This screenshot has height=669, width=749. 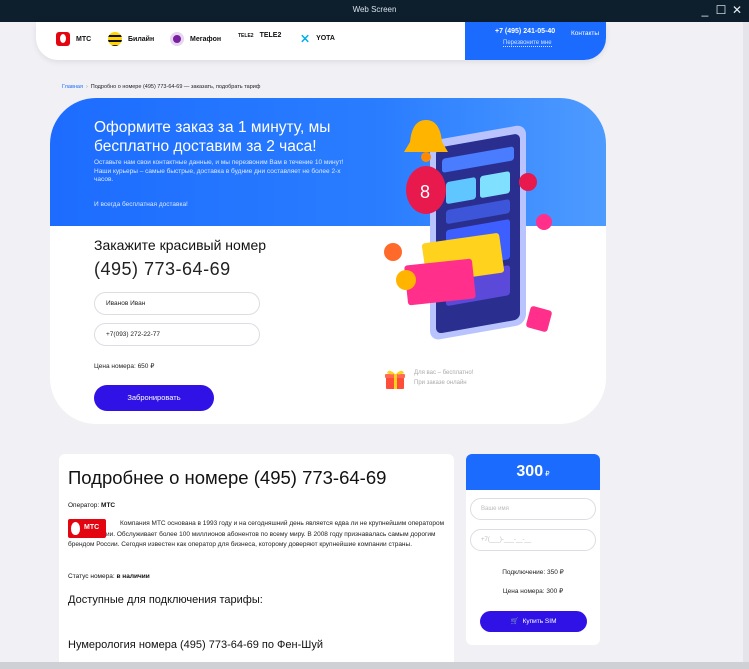 I want to click on operator-link-mts: МТС, so click(x=73, y=39).